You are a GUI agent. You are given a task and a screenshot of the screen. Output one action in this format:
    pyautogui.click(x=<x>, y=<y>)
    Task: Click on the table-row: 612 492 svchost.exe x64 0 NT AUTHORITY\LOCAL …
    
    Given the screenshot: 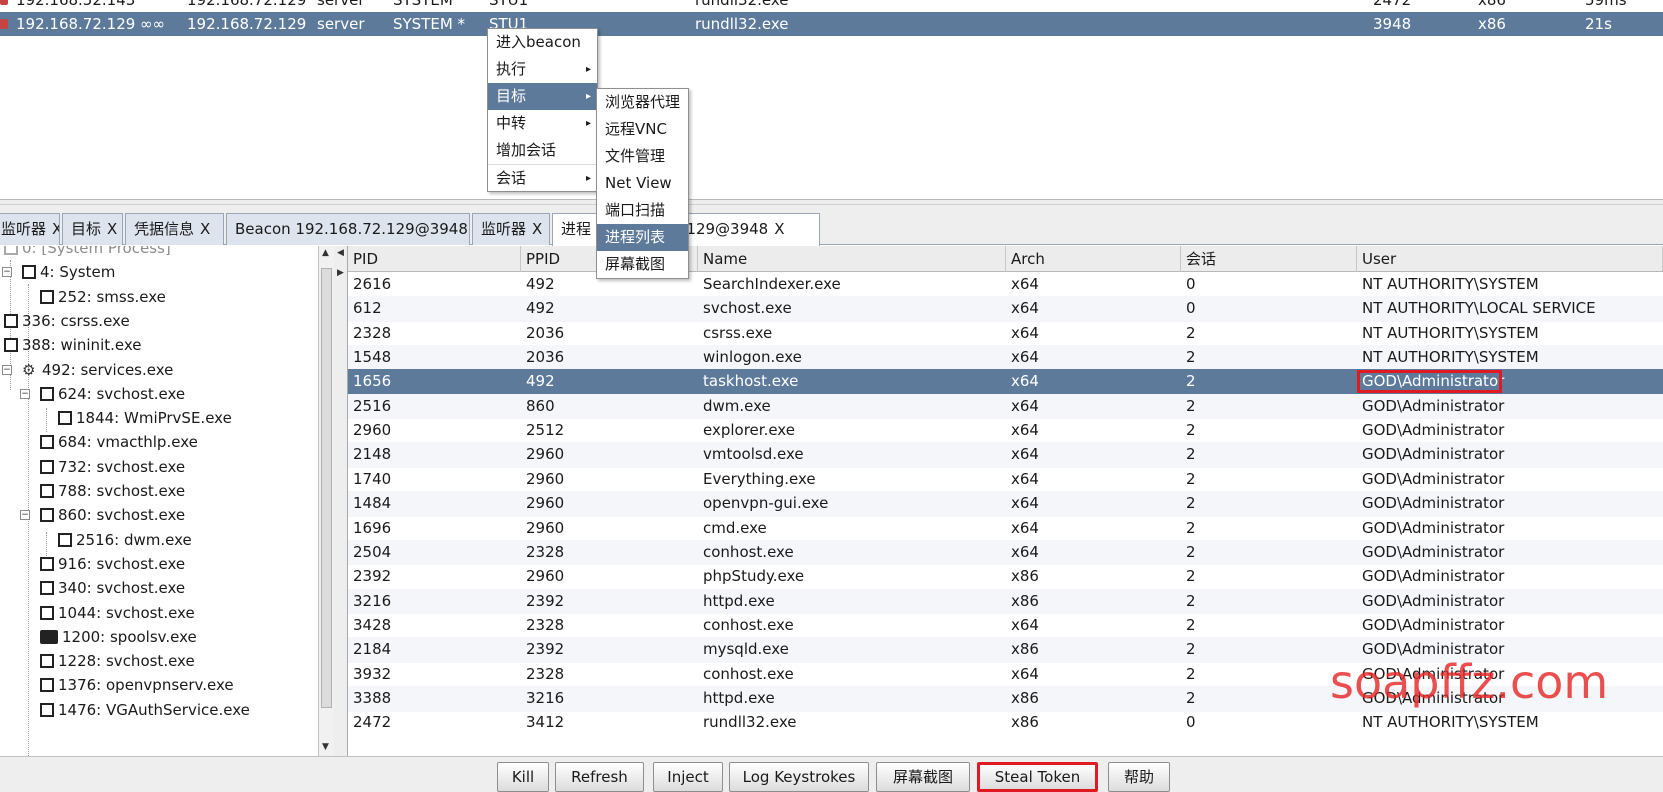 What is the action you would take?
    pyautogui.click(x=1005, y=309)
    